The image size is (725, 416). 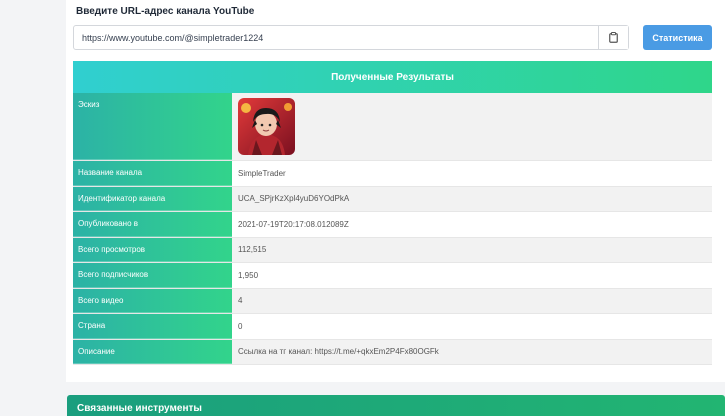 What do you see at coordinates (472, 126) in the screenshot?
I see `row-value` at bounding box center [472, 126].